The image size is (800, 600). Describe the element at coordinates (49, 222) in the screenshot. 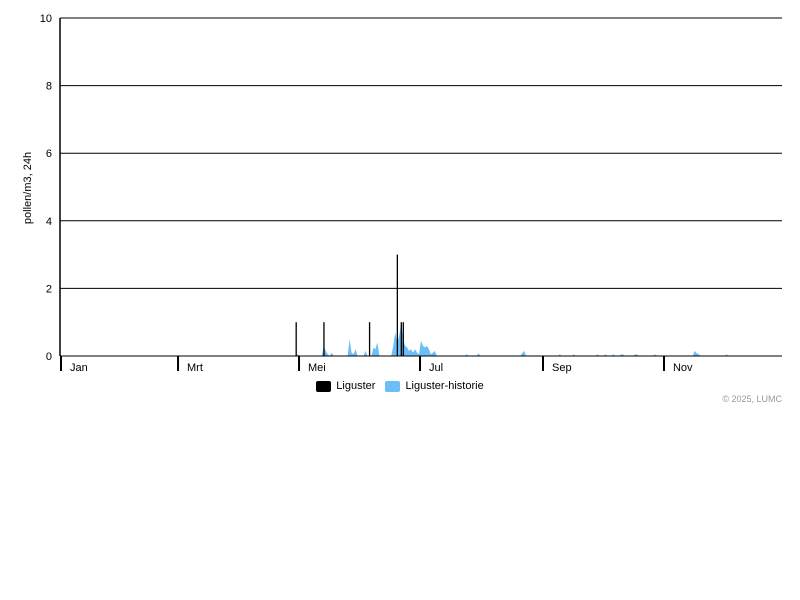

I see `y-tick-label: 4` at that location.